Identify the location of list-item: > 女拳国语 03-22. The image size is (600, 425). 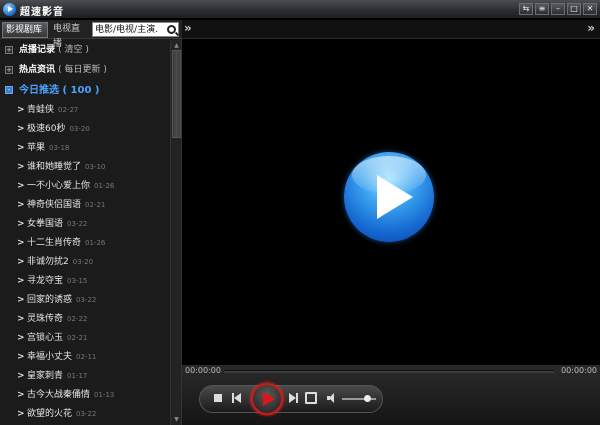
(85, 224).